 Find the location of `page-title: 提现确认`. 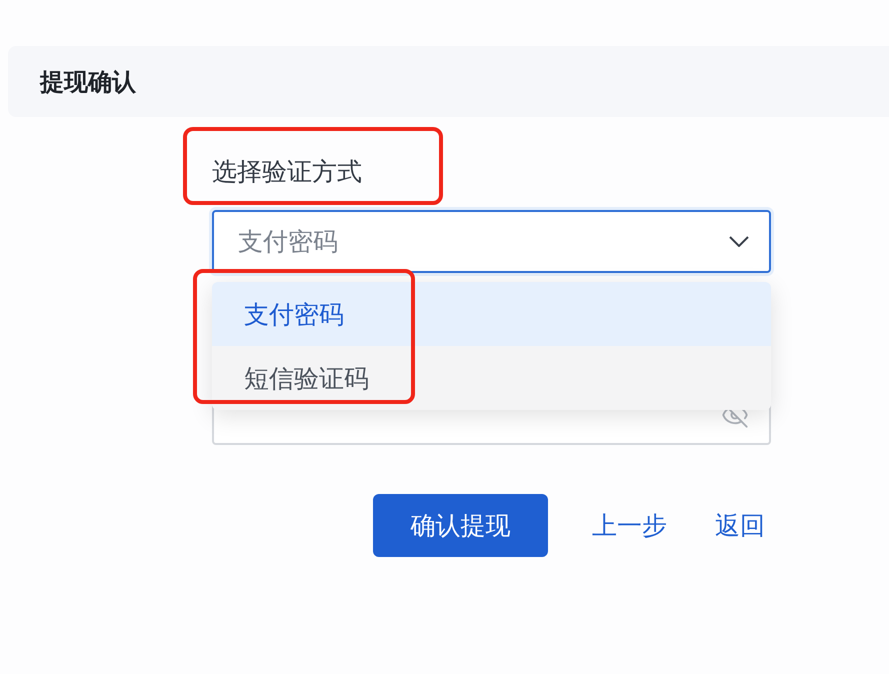

page-title: 提现确认 is located at coordinates (88, 82).